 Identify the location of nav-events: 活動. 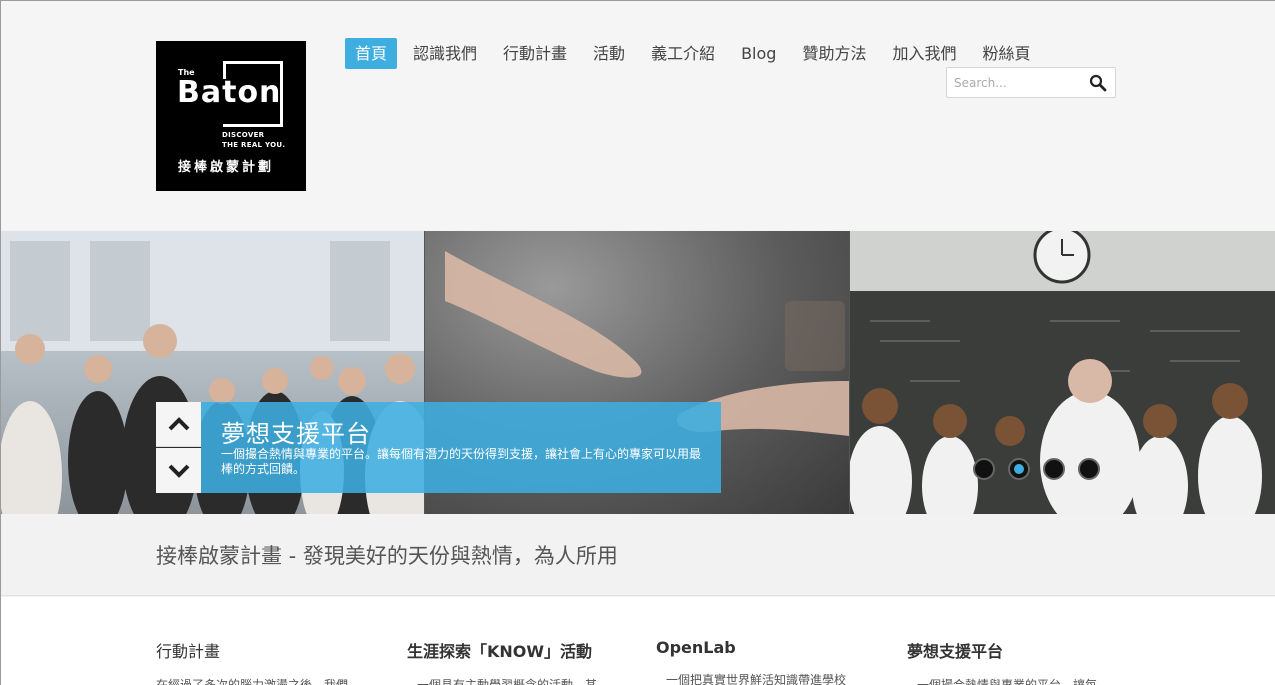
(609, 53).